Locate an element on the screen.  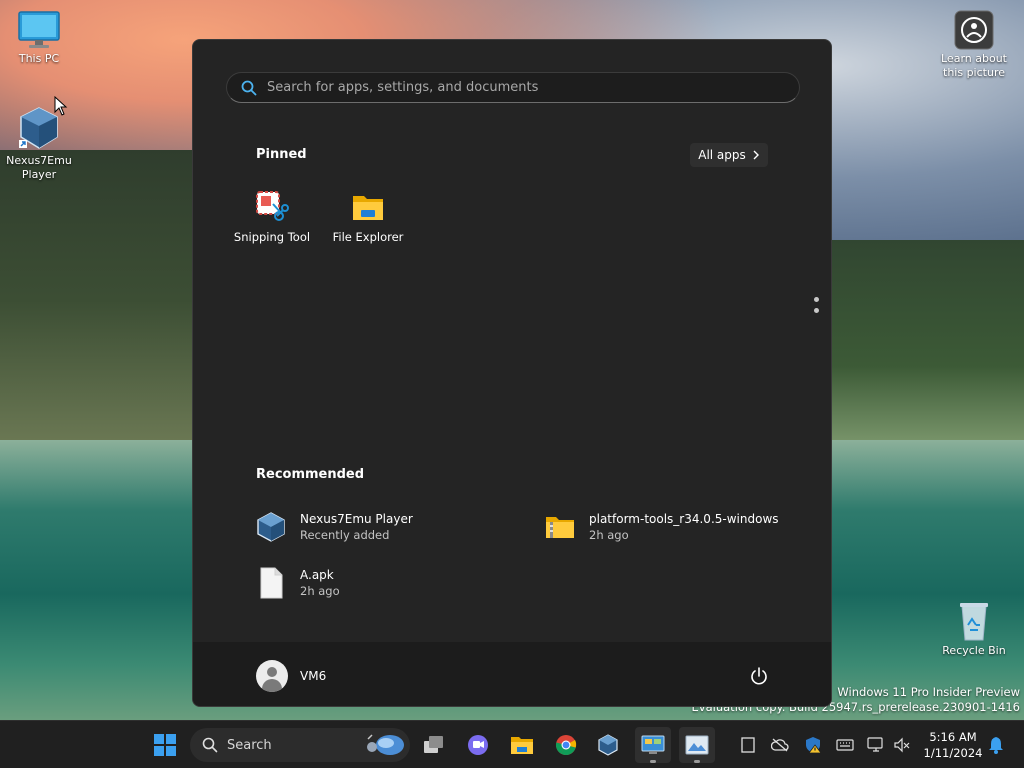
recommended-item-subtitle: Recently added is located at coordinates (345, 535).